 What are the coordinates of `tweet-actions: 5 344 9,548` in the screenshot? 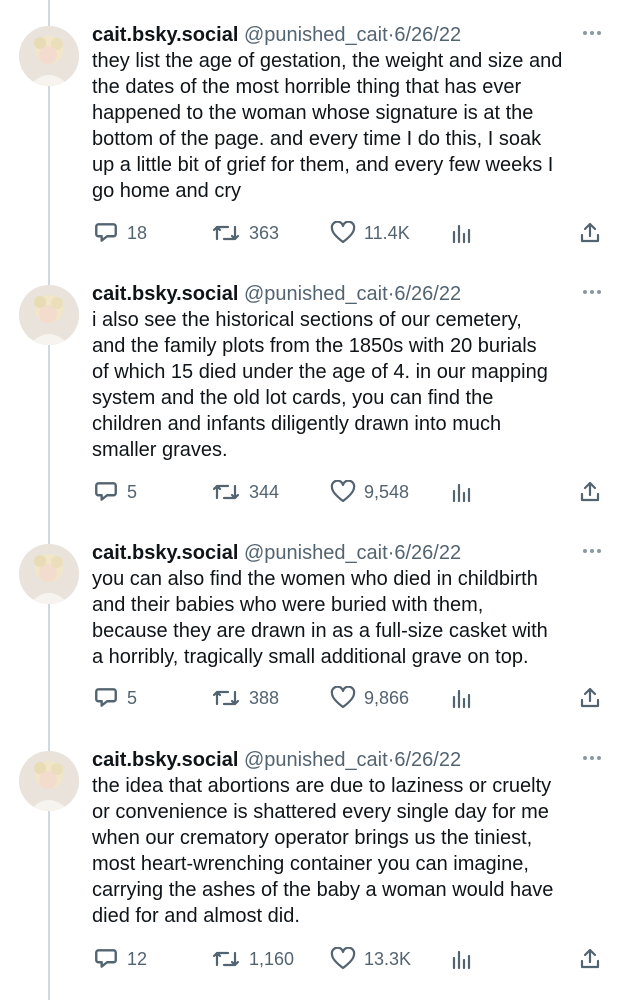 It's located at (312, 492).